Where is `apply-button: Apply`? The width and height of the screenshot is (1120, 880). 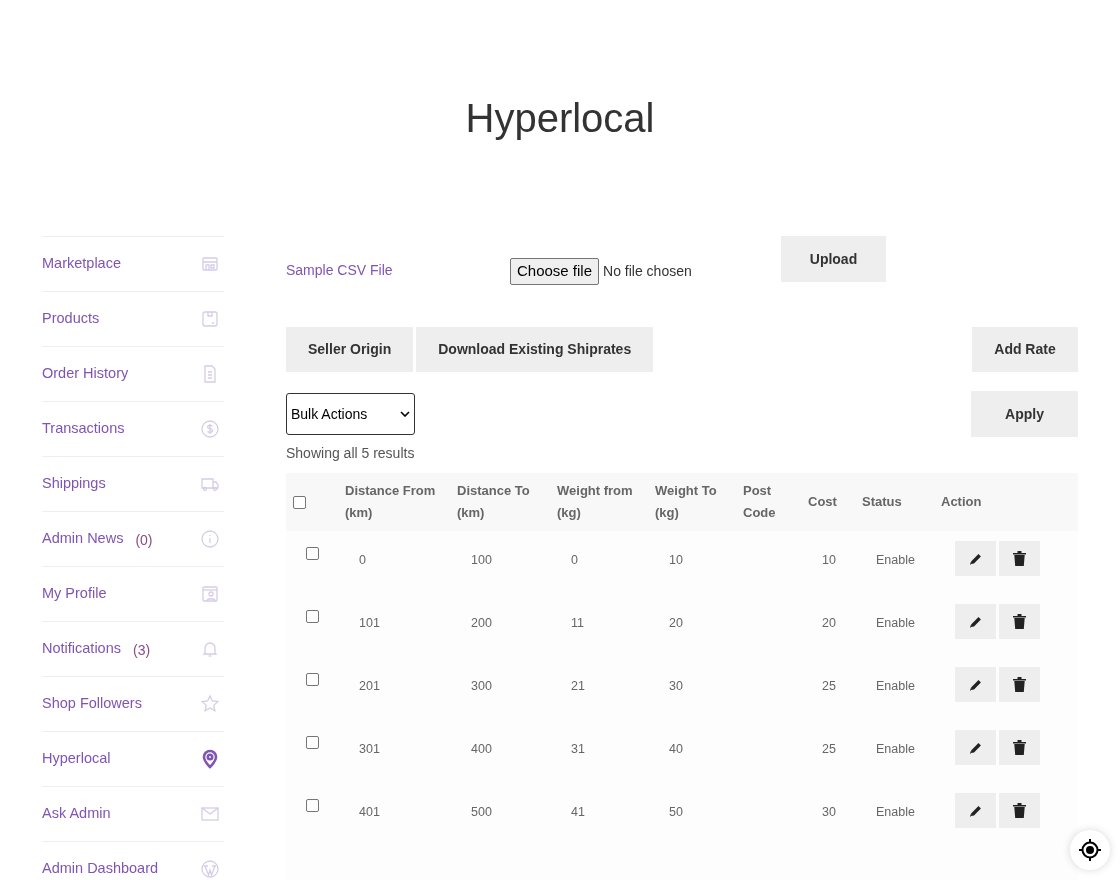
apply-button: Apply is located at coordinates (1024, 414).